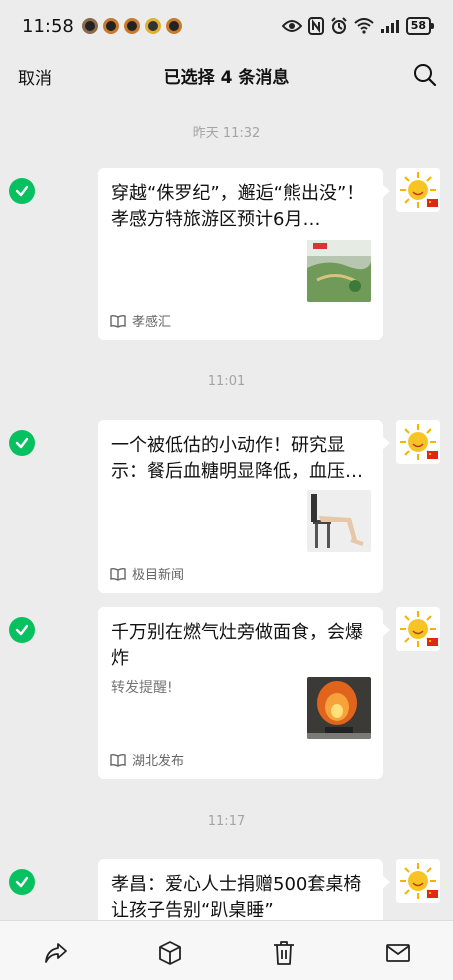 This screenshot has height=980, width=453. What do you see at coordinates (291, 26) in the screenshot?
I see `eye-icon` at bounding box center [291, 26].